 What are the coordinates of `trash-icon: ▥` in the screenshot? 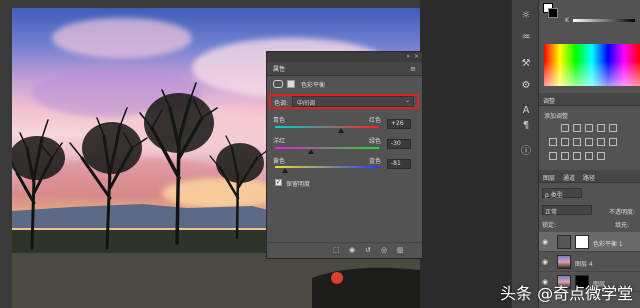 It's located at (400, 250).